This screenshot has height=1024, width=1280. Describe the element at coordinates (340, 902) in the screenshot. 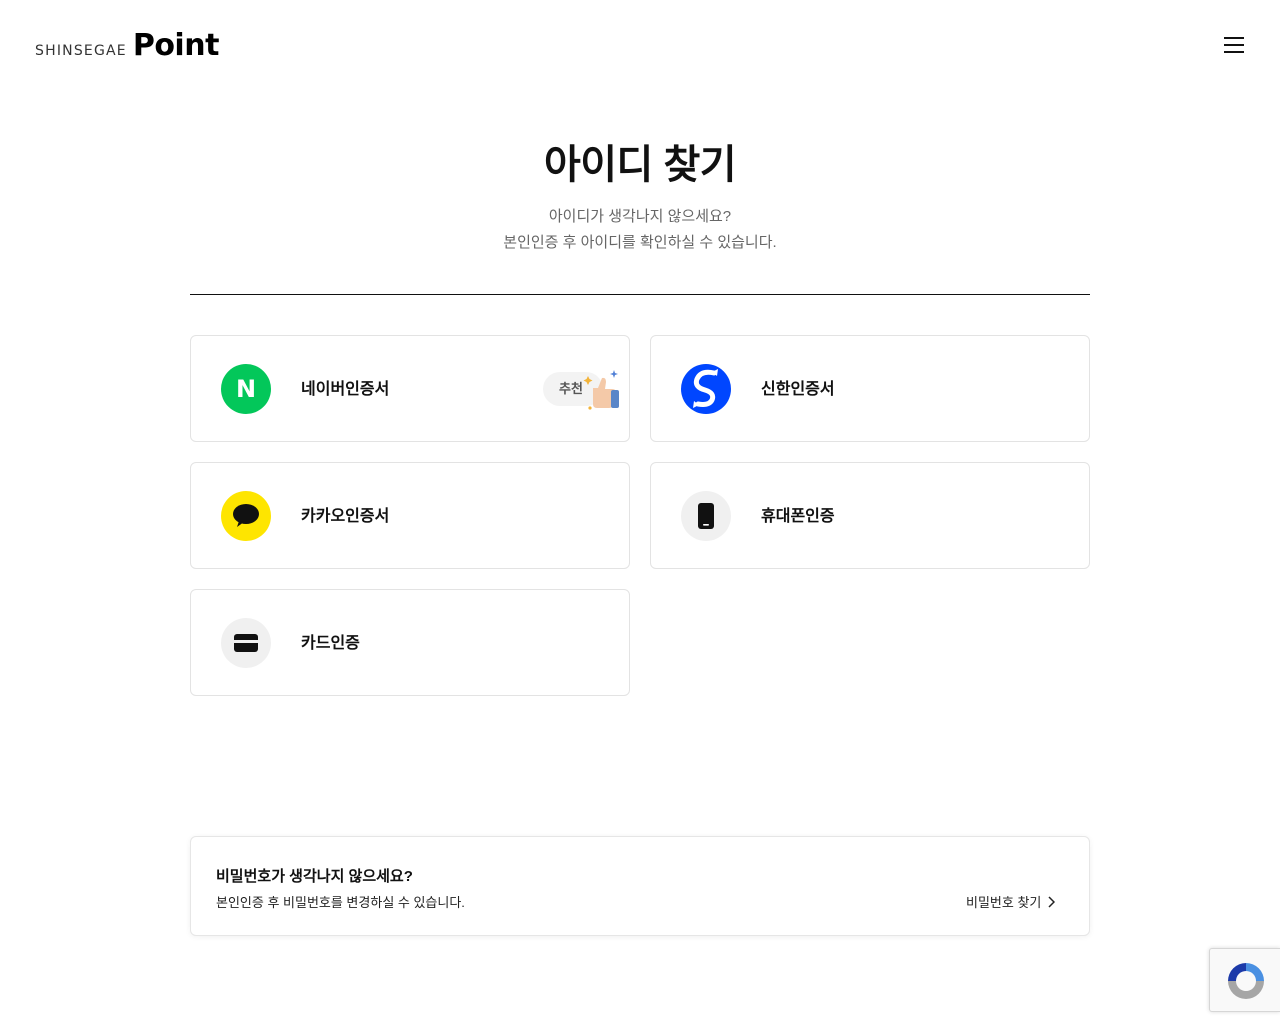

I see `find-password-subtitle: 본인인증 후 비밀번호를 변경하실 수 있습니다.` at that location.